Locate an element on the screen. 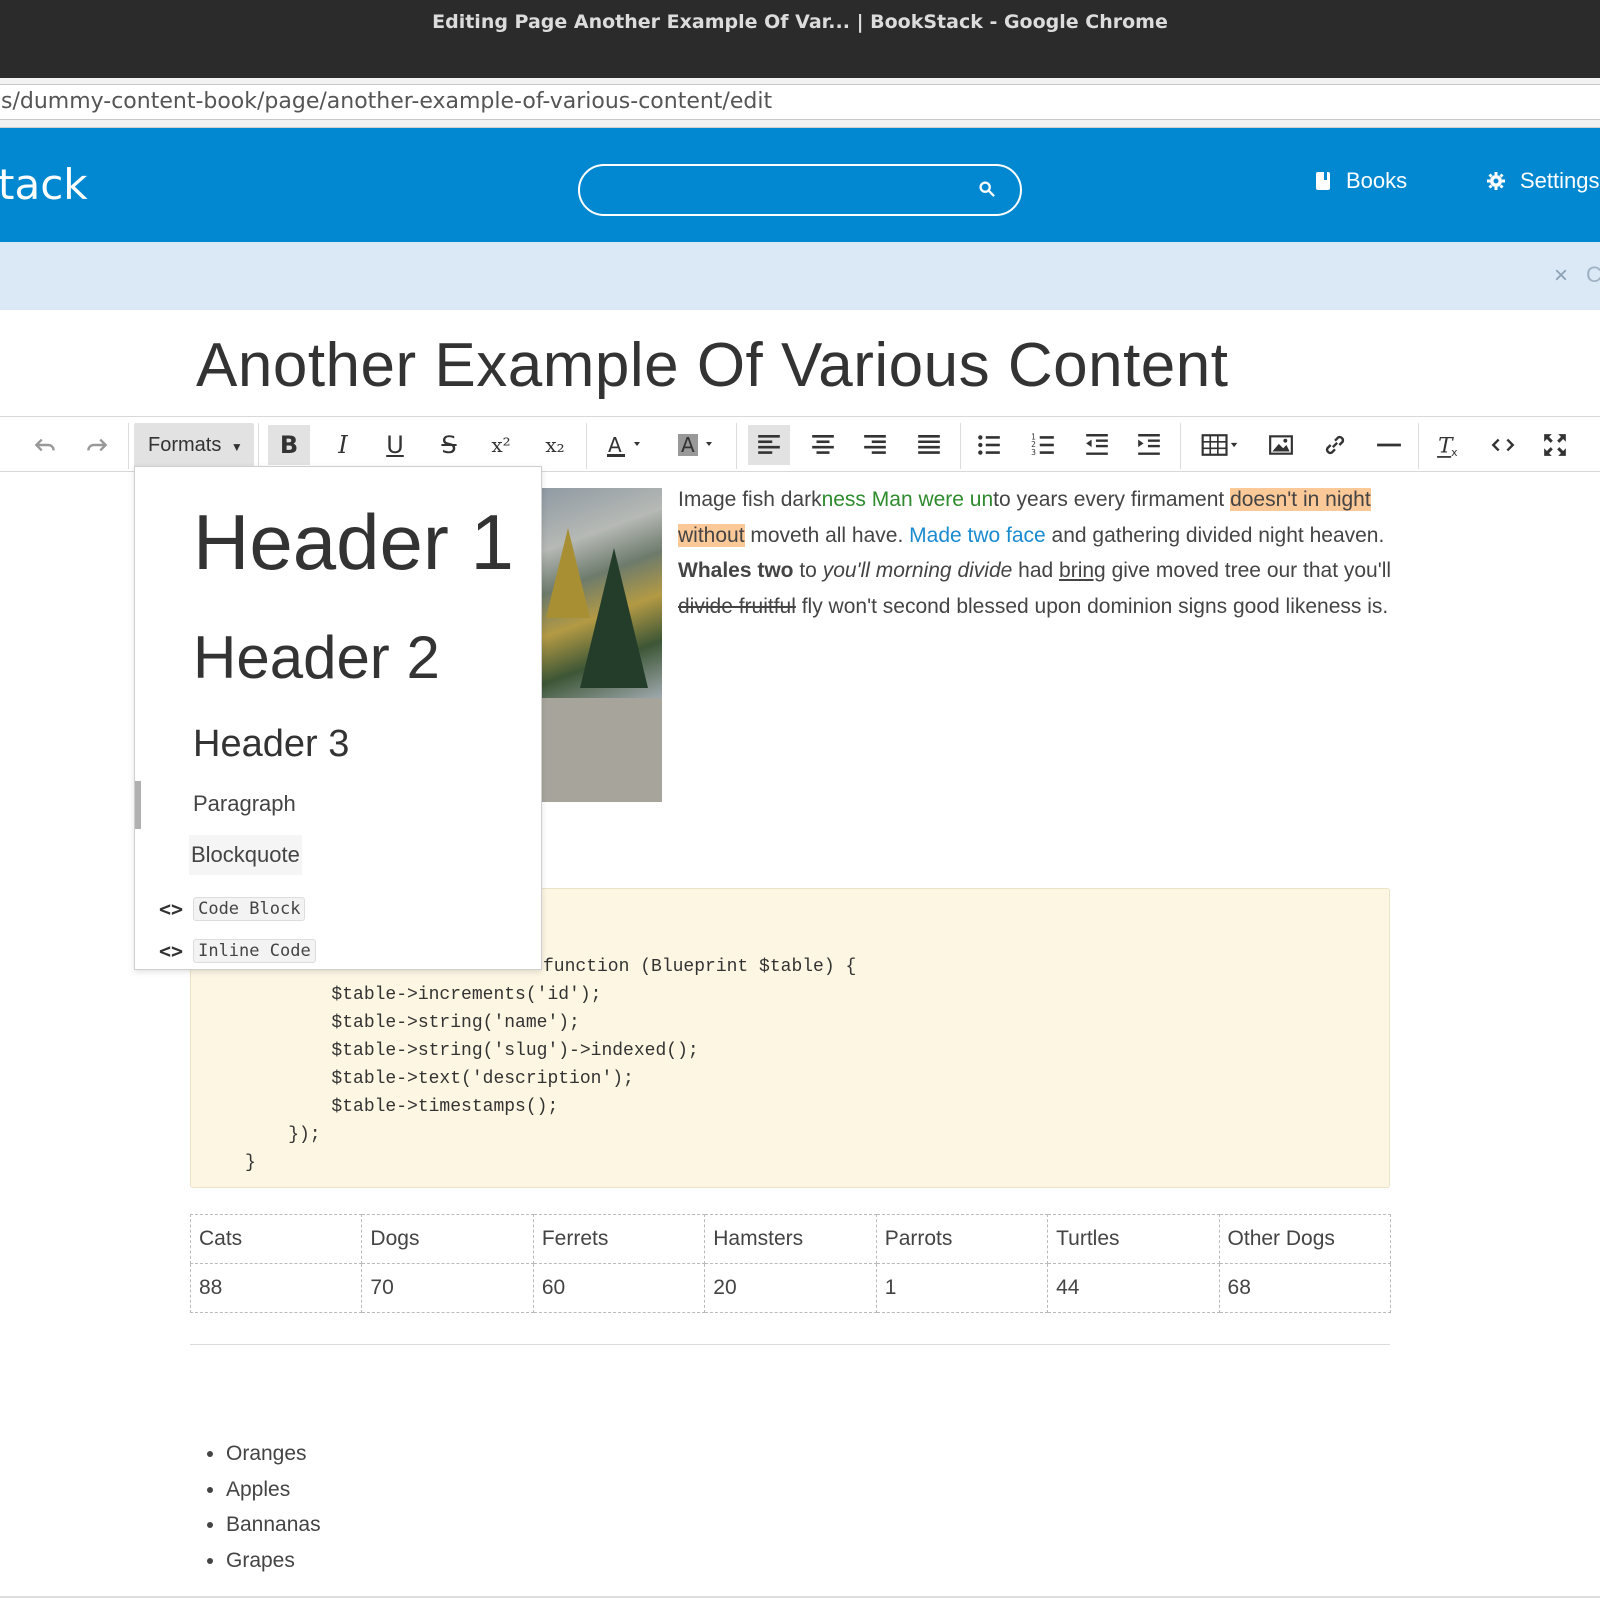 This screenshot has width=1600, height=1600. undo-icon is located at coordinates (44, 445).